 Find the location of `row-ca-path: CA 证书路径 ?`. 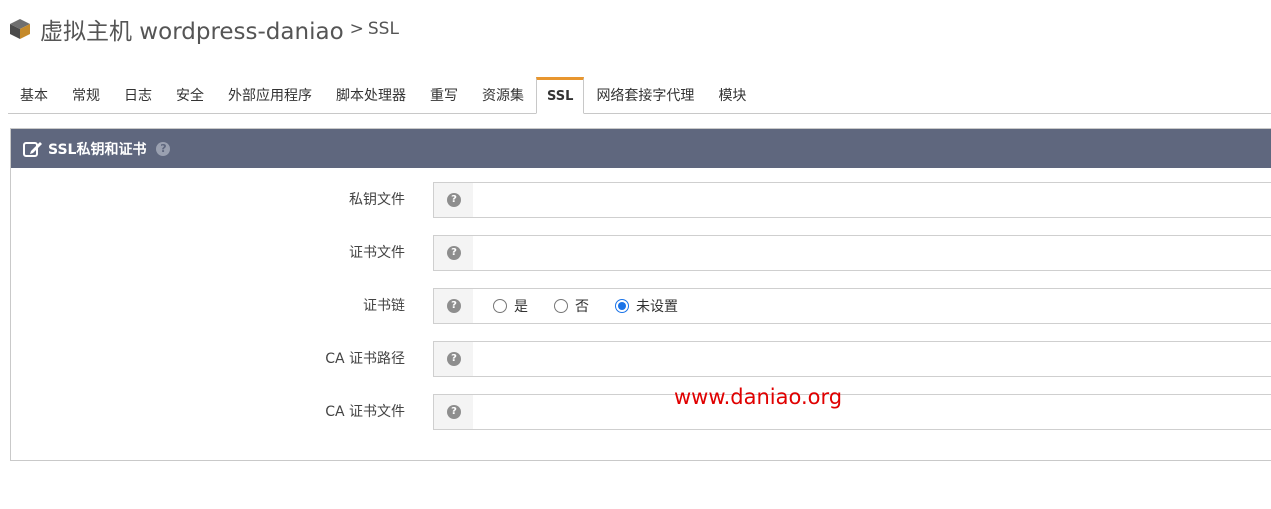

row-ca-path: CA 证书路径 ? is located at coordinates (641, 359).